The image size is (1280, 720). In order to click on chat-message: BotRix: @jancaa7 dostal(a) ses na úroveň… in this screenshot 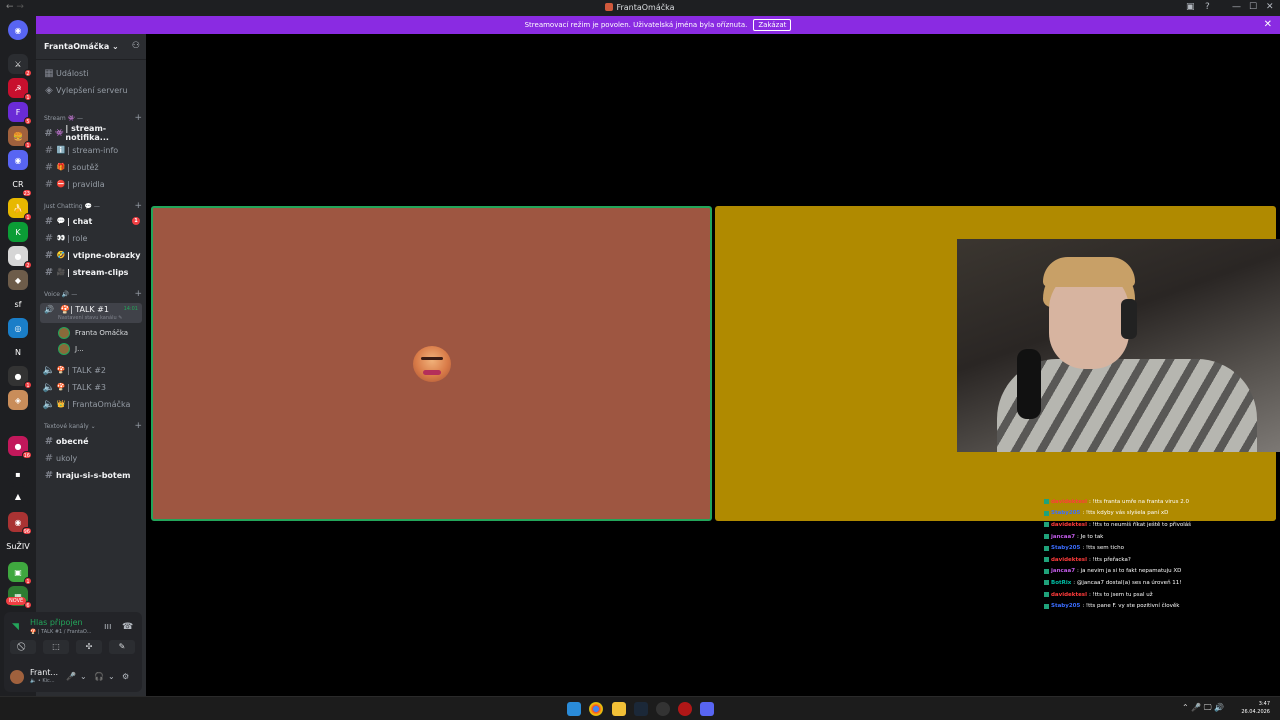, I will do `click(1159, 583)`.